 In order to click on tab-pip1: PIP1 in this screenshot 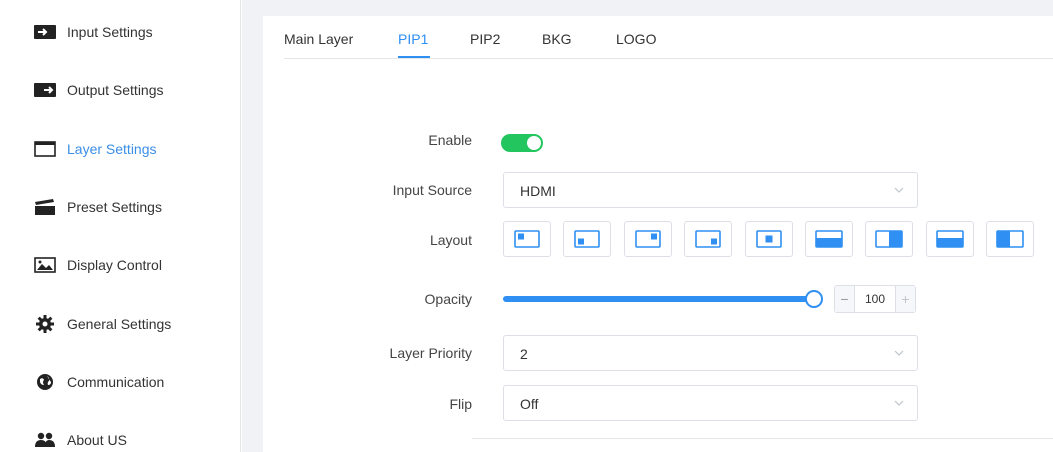, I will do `click(413, 39)`.